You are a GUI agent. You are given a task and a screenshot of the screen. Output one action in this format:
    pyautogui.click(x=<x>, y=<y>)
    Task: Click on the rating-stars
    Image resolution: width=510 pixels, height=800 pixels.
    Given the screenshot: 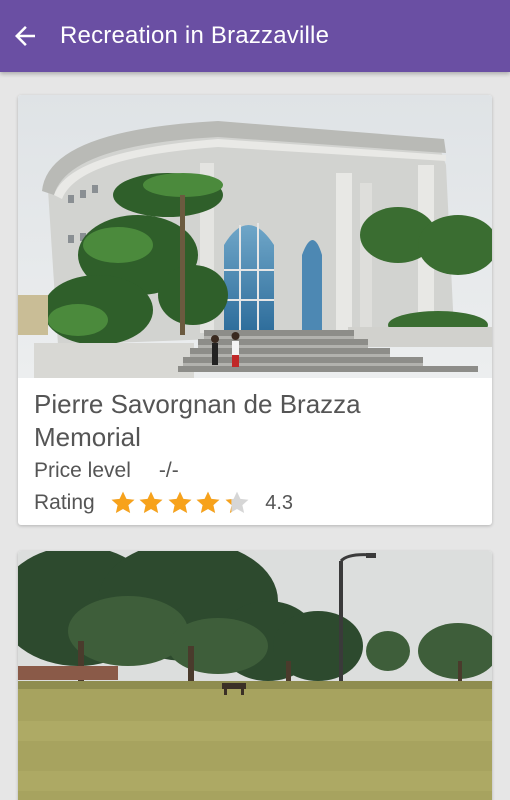 What is the action you would take?
    pyautogui.click(x=180, y=503)
    